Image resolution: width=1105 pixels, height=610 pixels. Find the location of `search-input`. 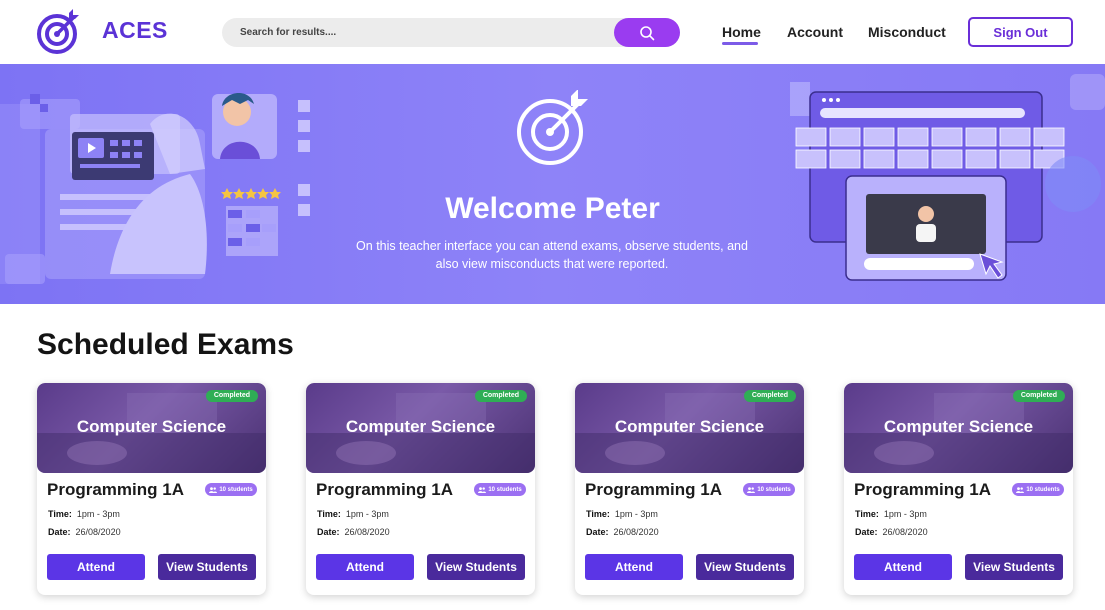

search-input is located at coordinates (418, 32).